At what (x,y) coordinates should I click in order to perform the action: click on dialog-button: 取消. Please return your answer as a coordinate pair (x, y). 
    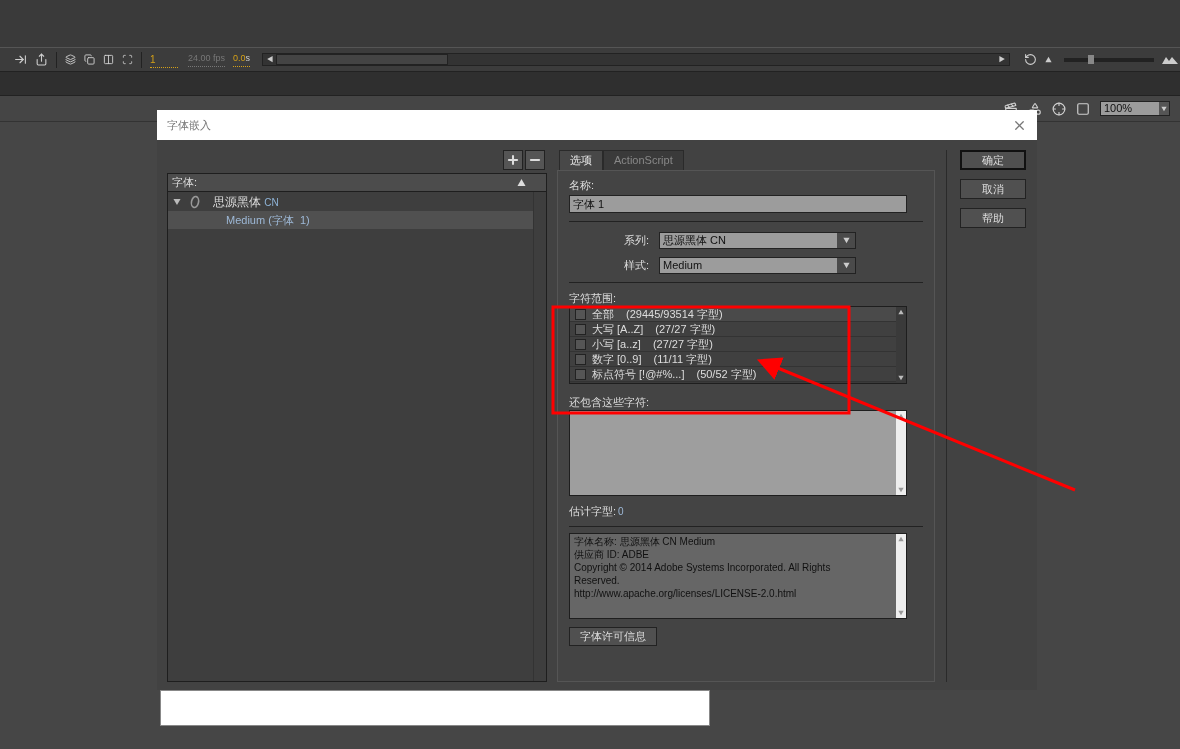
    Looking at the image, I should click on (993, 189).